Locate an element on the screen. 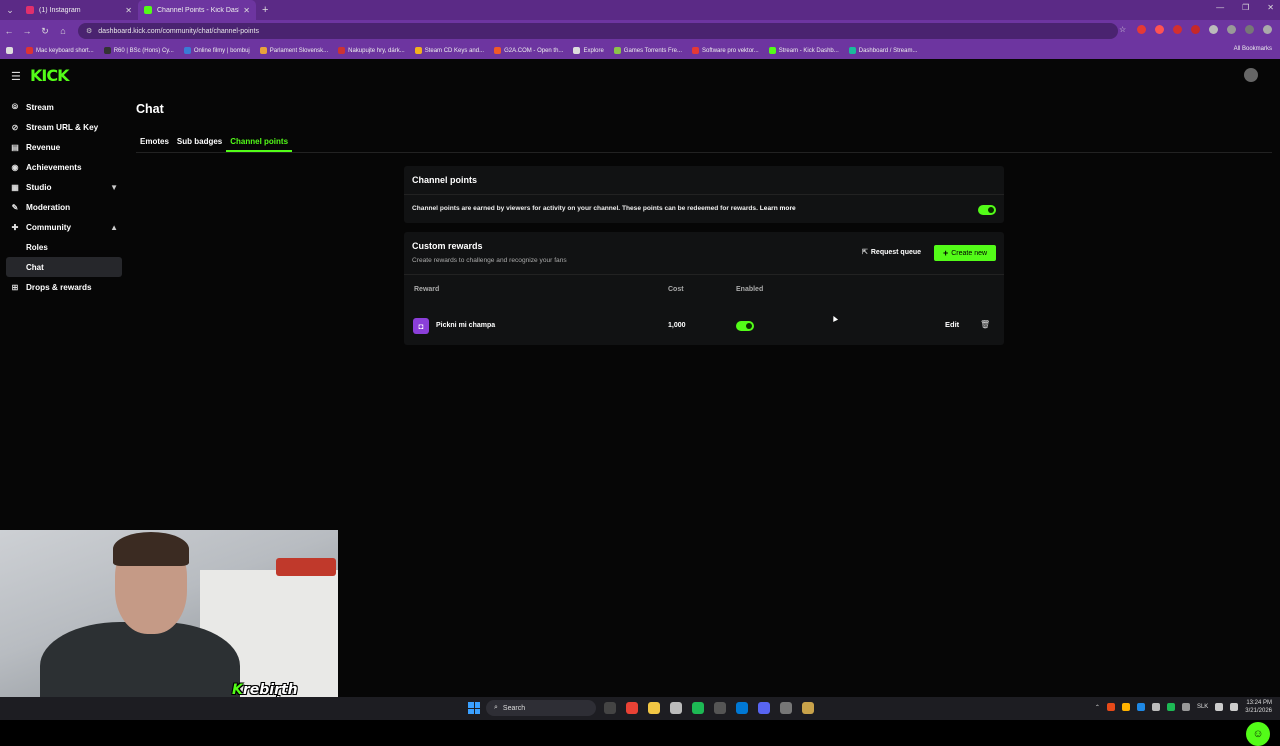 The width and height of the screenshot is (1280, 746). store-icon is located at coordinates (742, 708).